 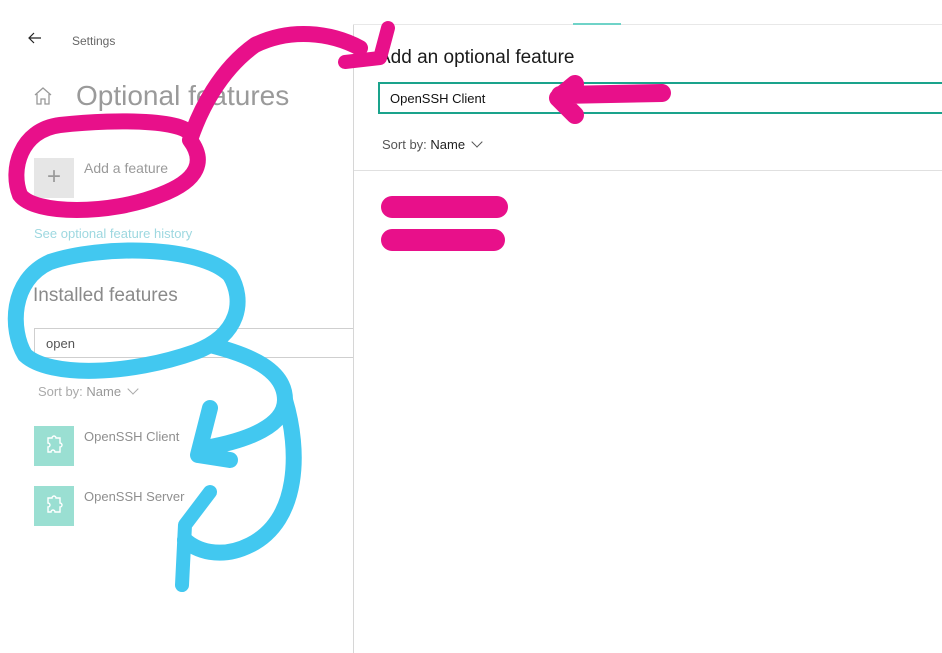 What do you see at coordinates (597, 24) in the screenshot?
I see `accent-indicator` at bounding box center [597, 24].